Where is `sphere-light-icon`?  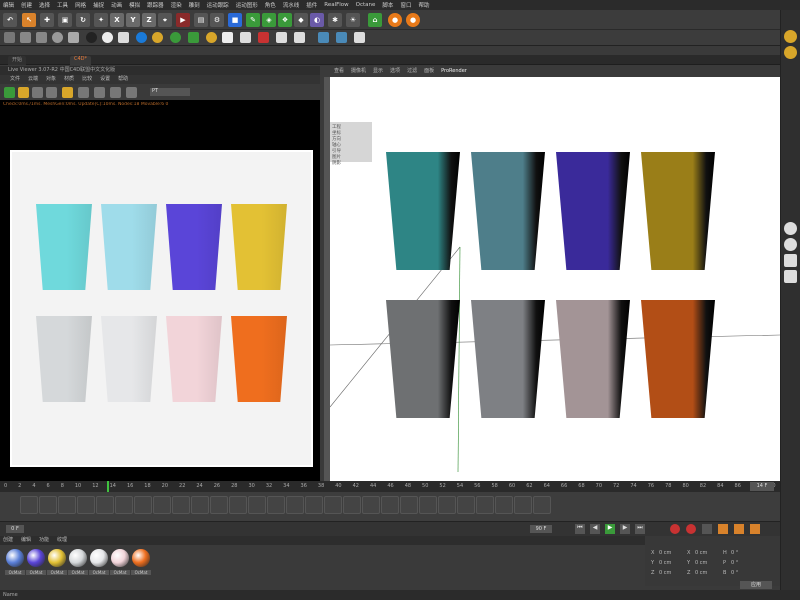
sphere-light-icon is located at coordinates (107, 37).